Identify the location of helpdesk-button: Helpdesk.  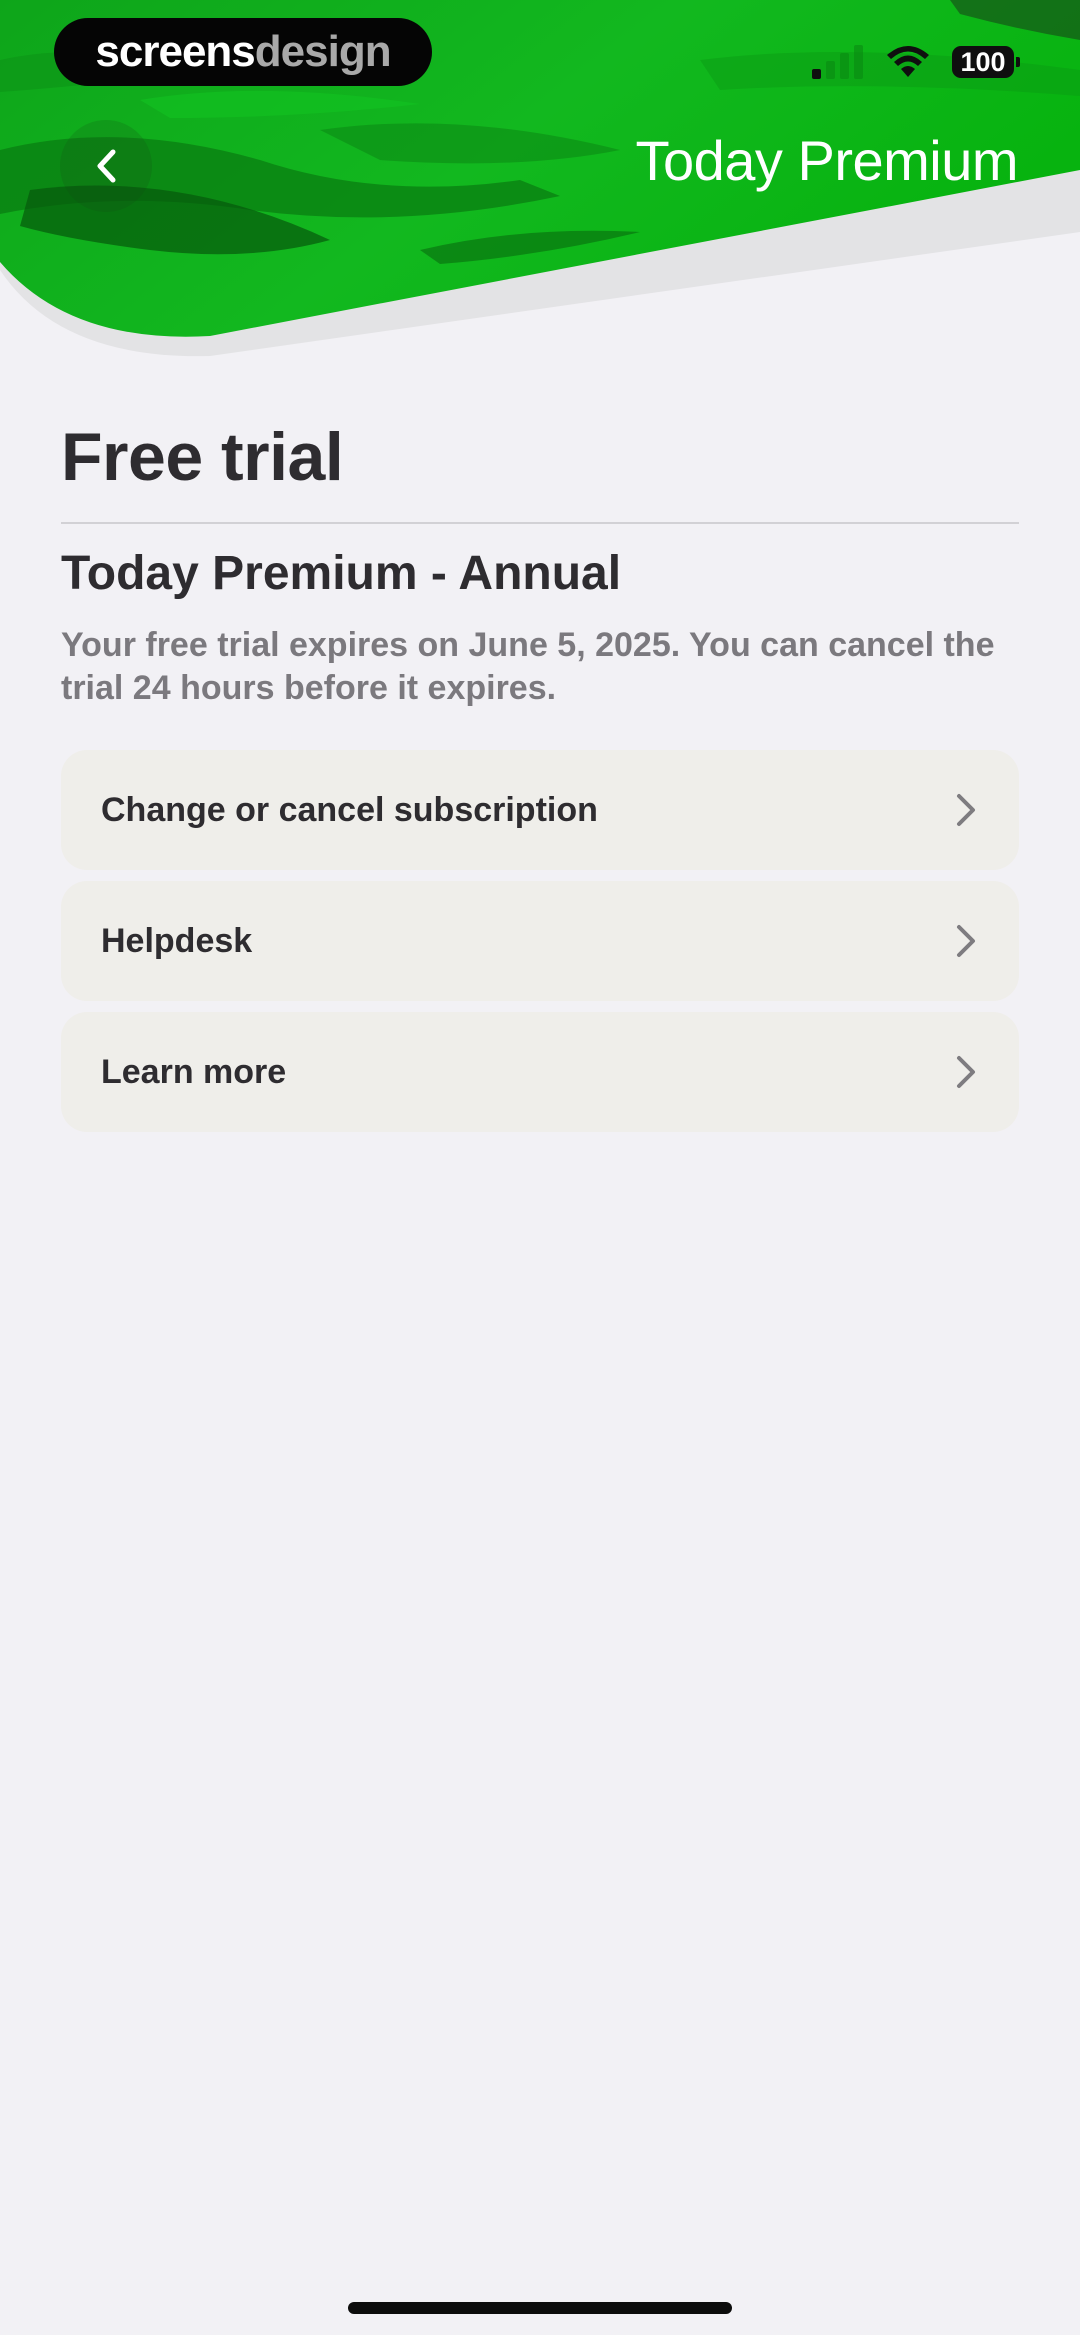
(540, 941).